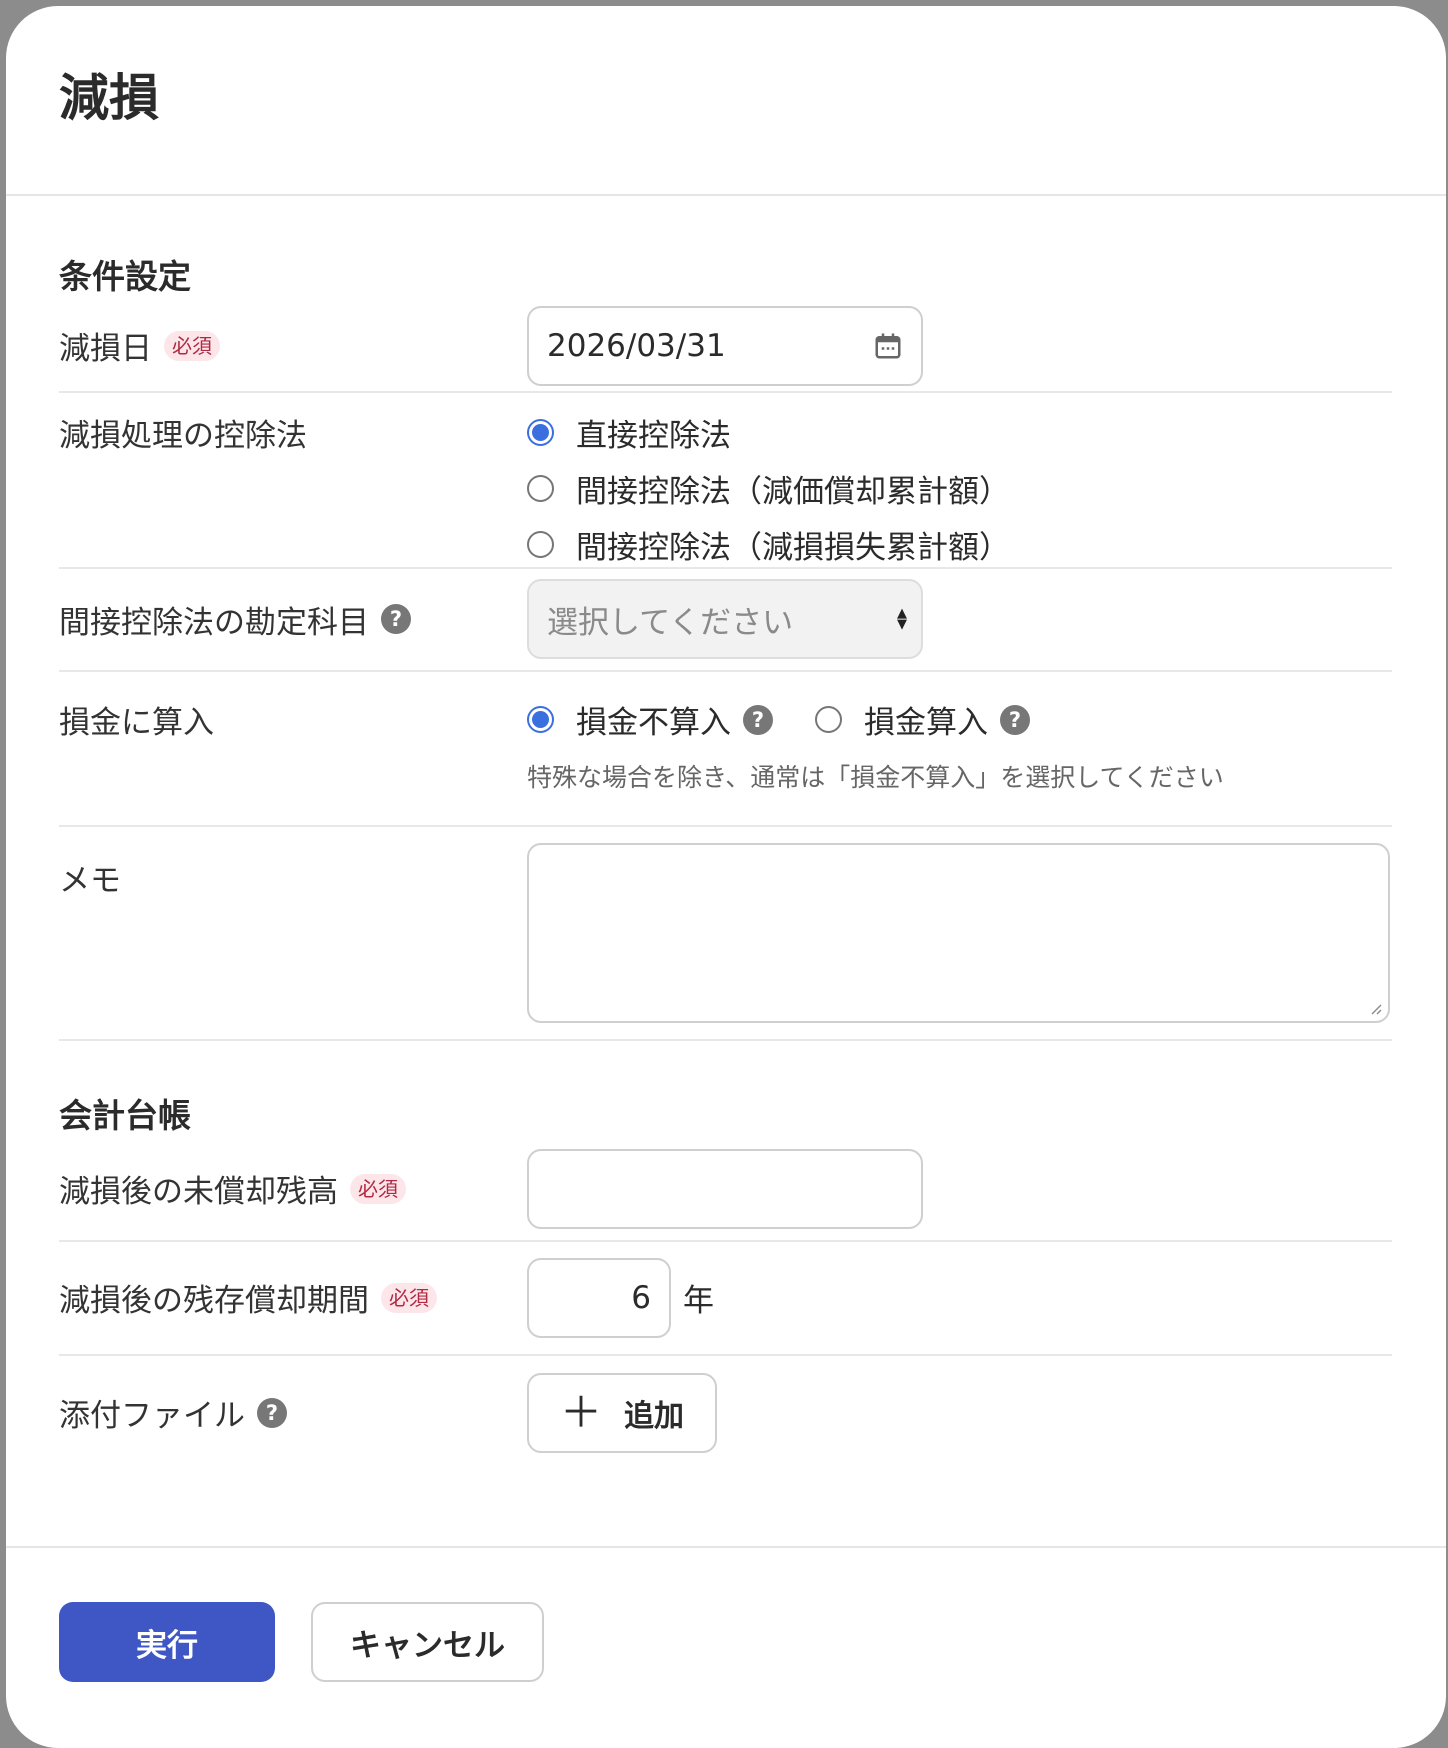 Image resolution: width=1448 pixels, height=1748 pixels. Describe the element at coordinates (653, 723) in the screenshot. I see `radio-non-deductible-label: 損金不算入` at that location.